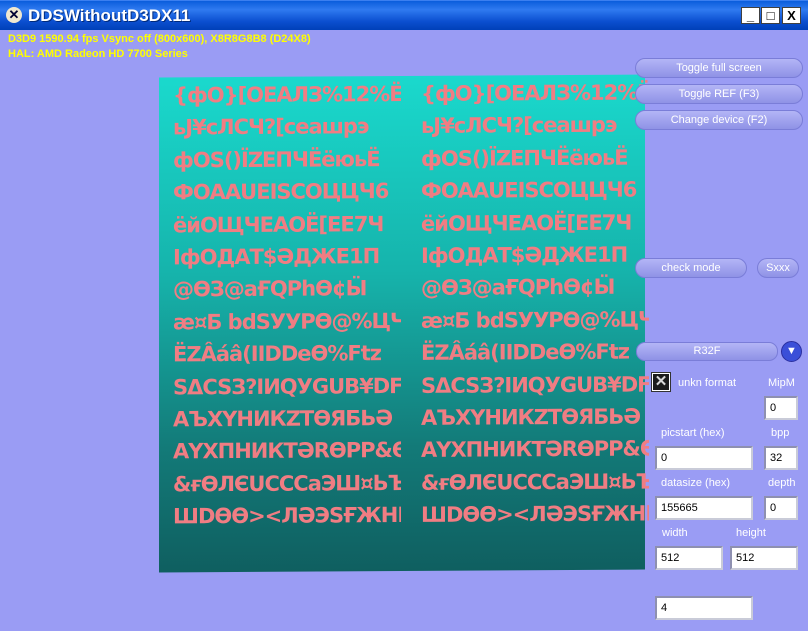  Describe the element at coordinates (696, 483) in the screenshot. I see `datasize-label: datasize (hex)` at that location.